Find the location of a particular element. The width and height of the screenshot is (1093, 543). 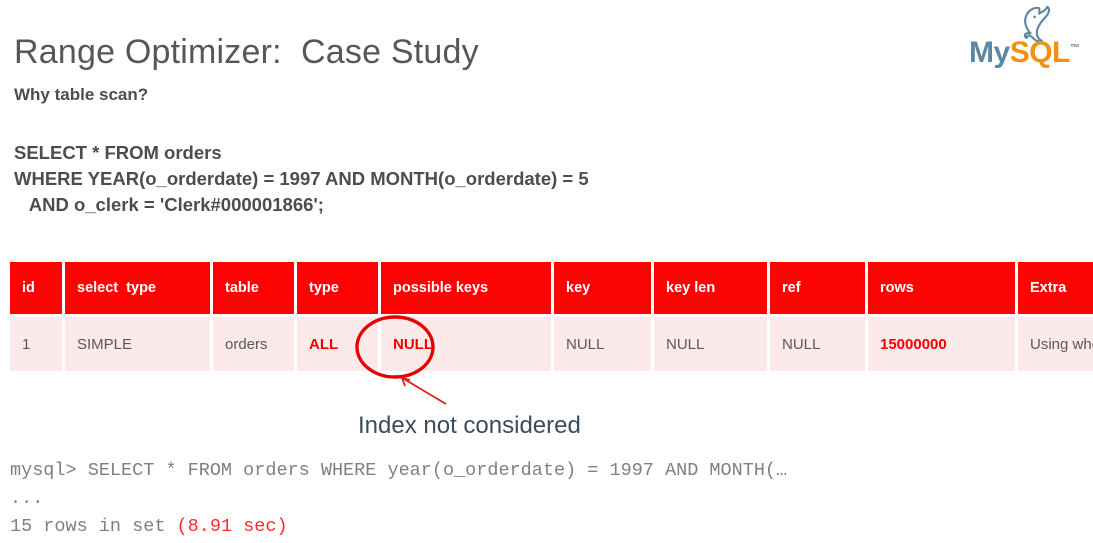

sql-line-1: SELECT * FROM orders is located at coordinates (118, 152).